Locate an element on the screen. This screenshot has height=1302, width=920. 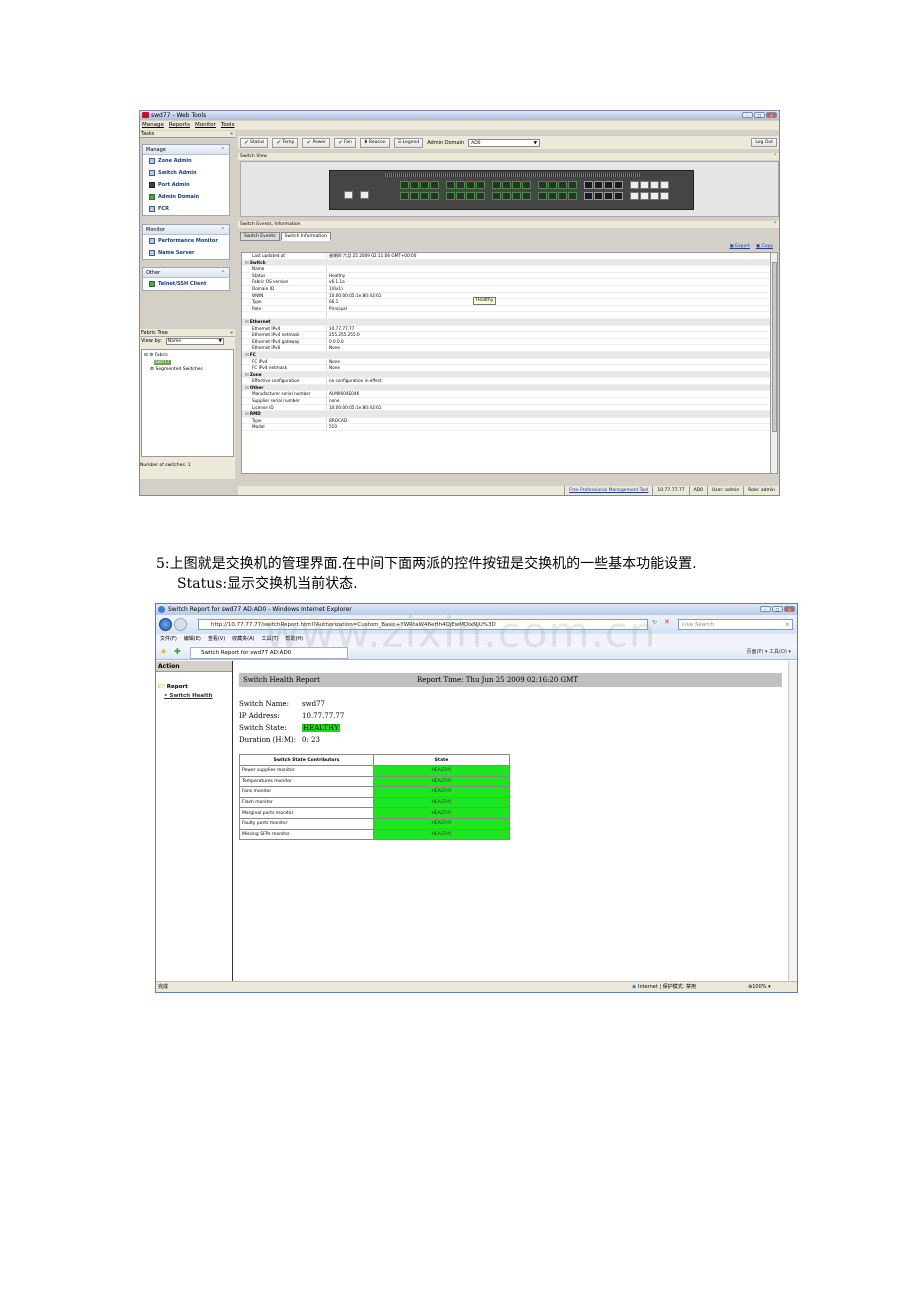
group-row: FC is located at coordinates (506, 355).